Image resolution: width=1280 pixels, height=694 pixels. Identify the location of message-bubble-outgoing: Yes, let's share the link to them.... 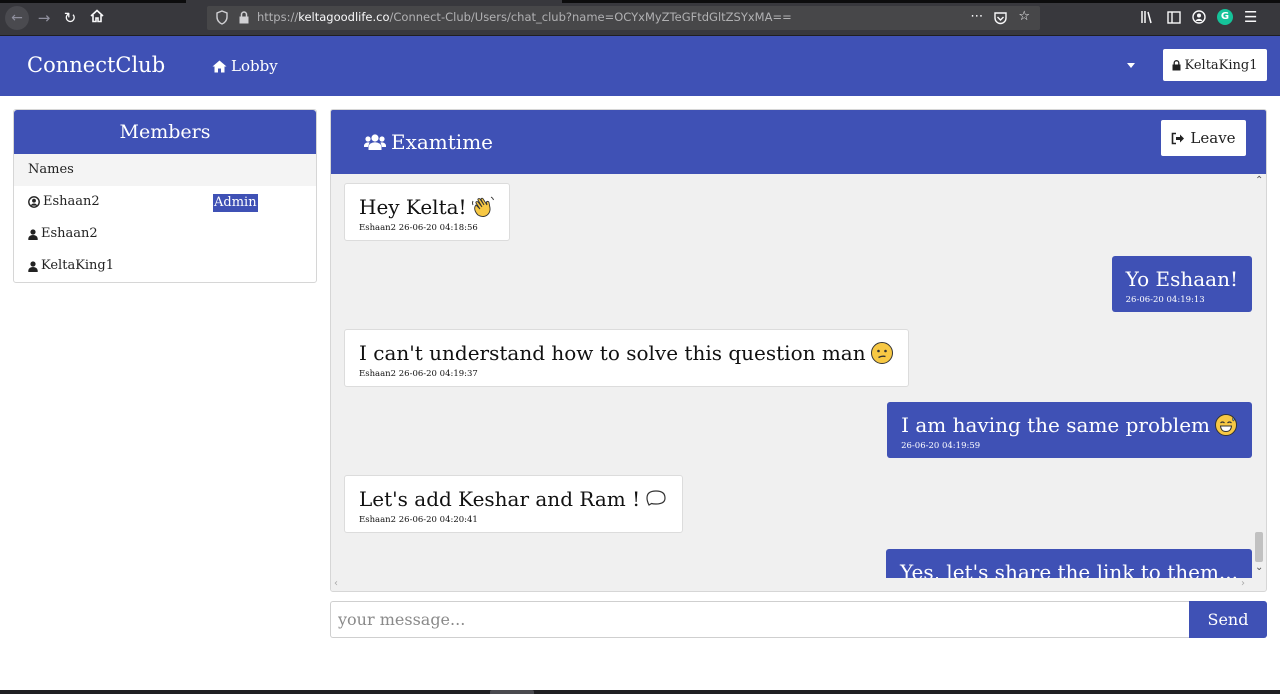
(1069, 563).